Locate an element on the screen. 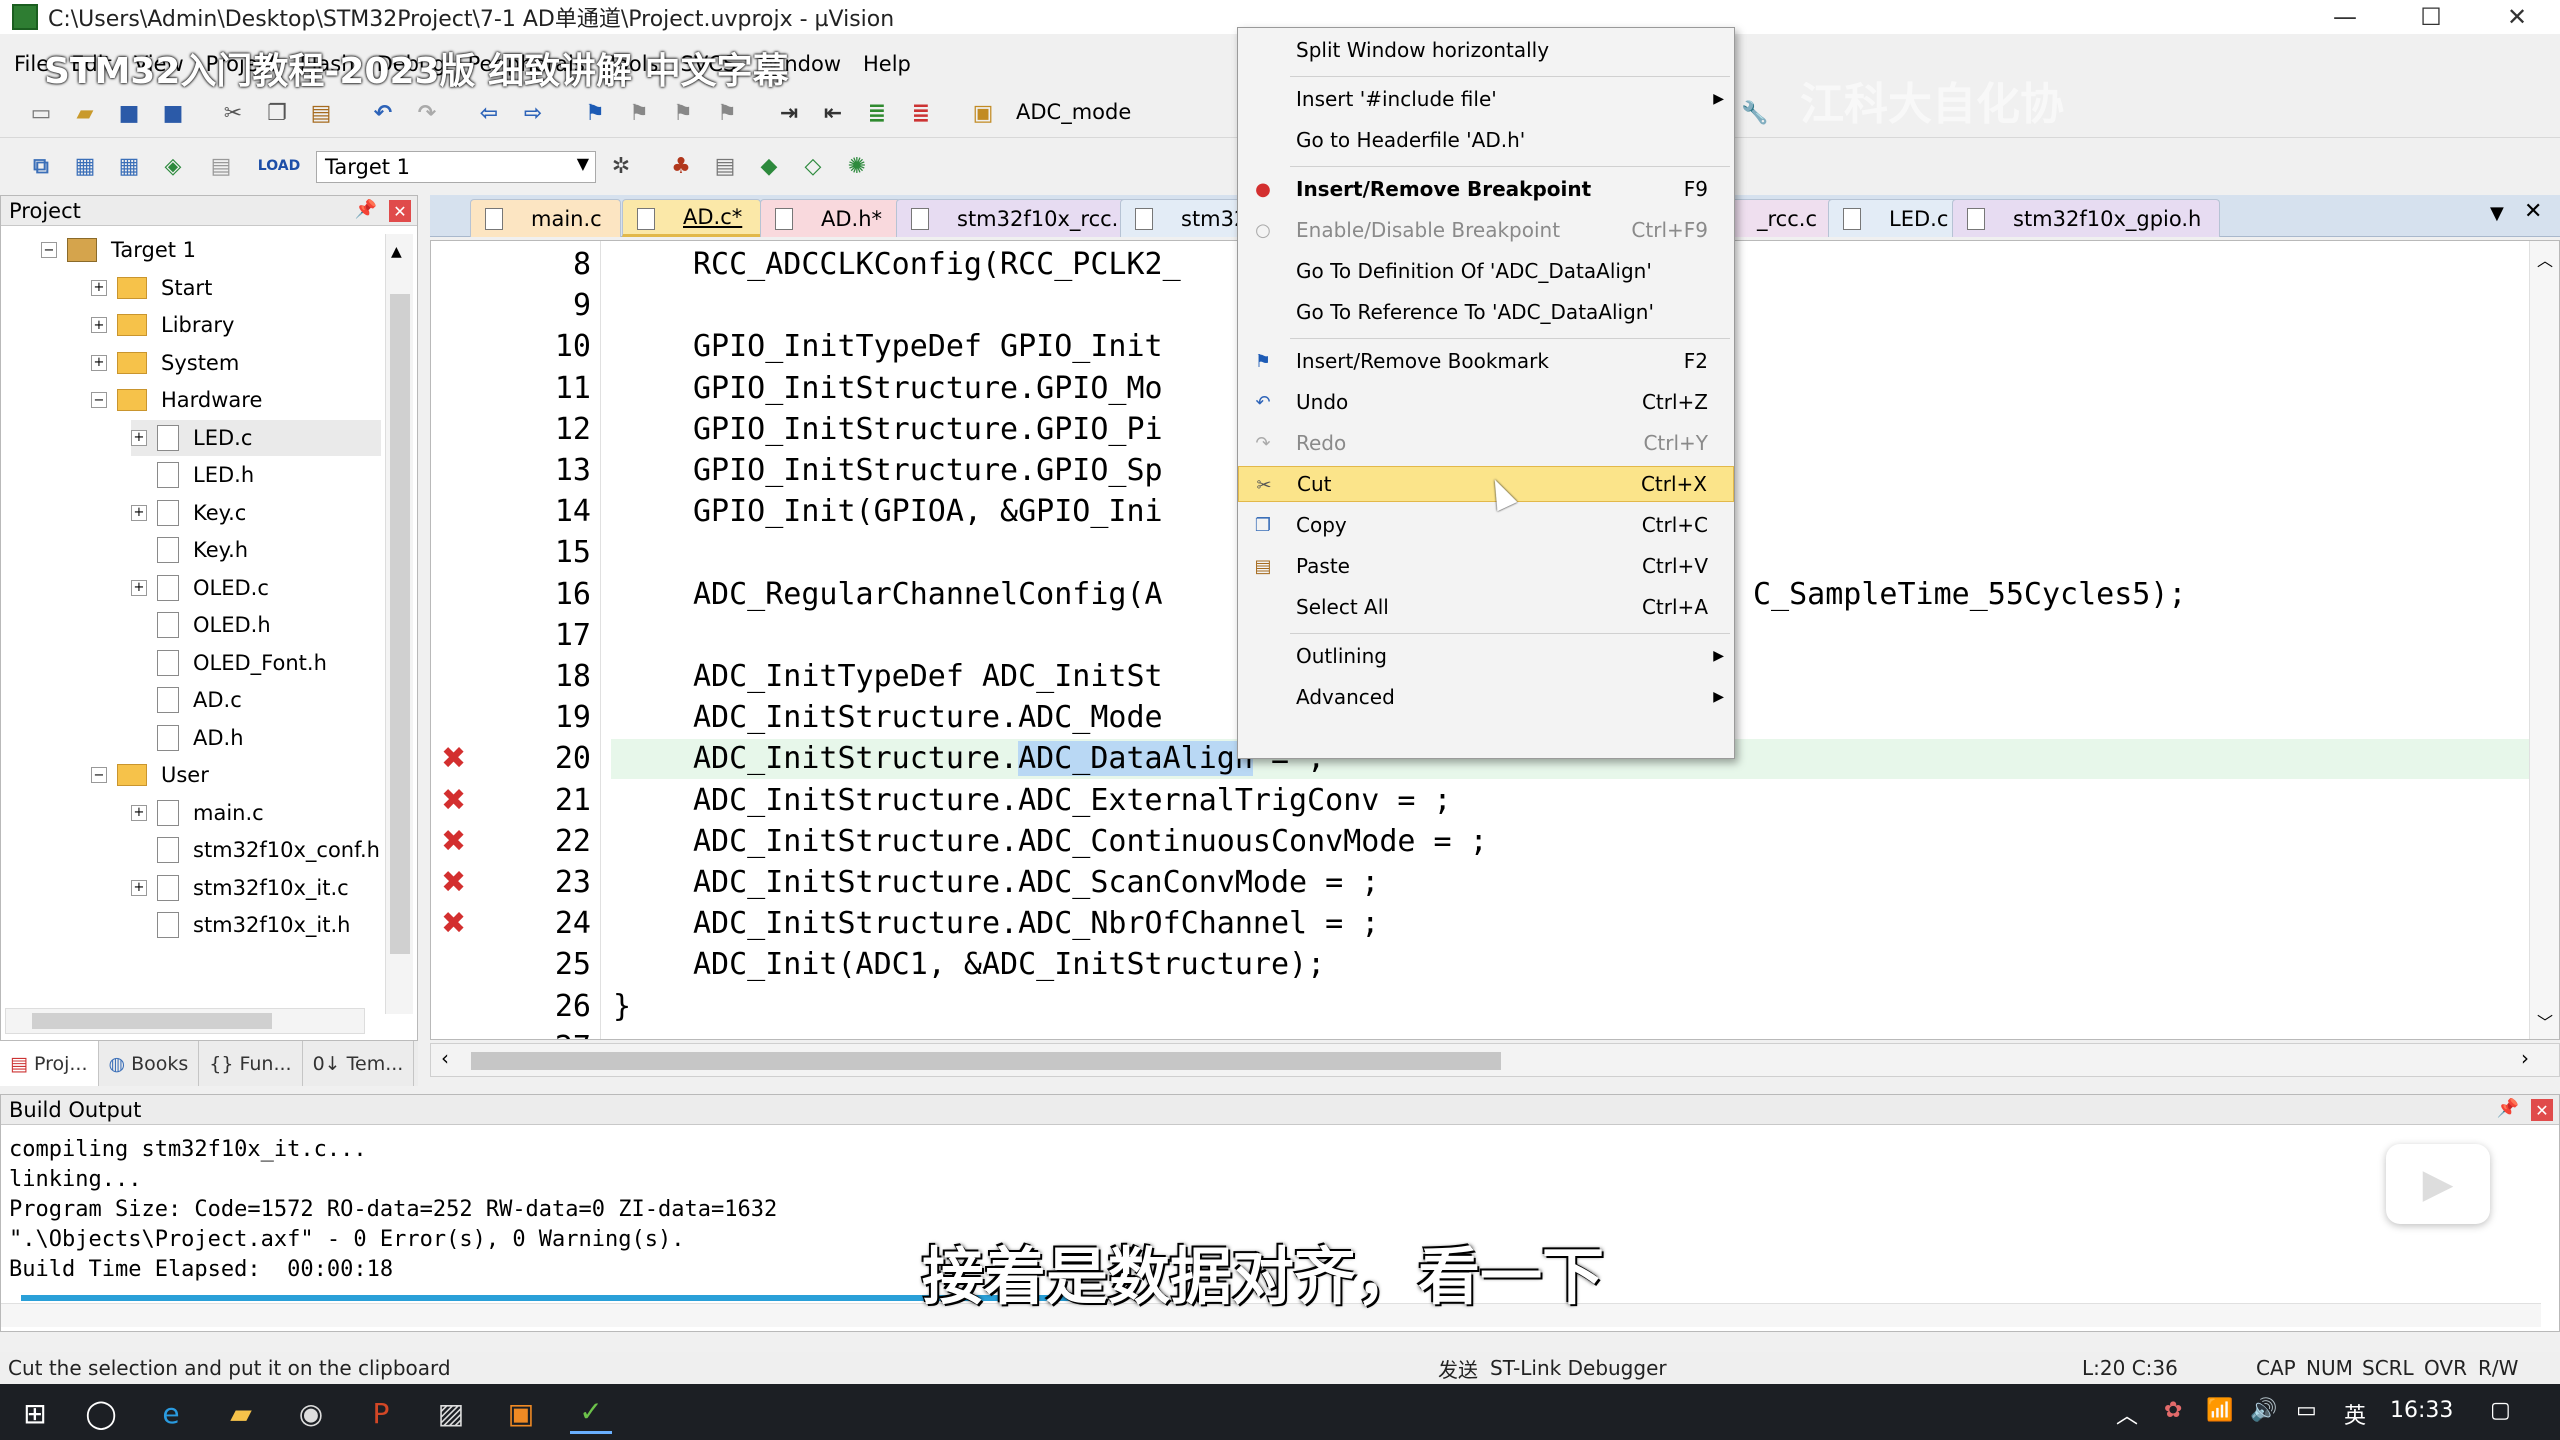 This screenshot has height=1440, width=2560. run-time-environment-icon: ◇ is located at coordinates (813, 166).